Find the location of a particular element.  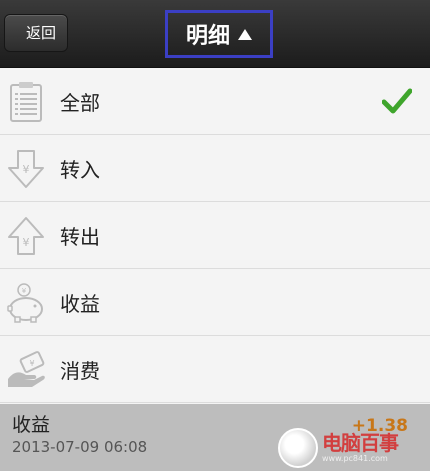

menu-item-transfer-in: ¥ 转入 is located at coordinates (215, 168).